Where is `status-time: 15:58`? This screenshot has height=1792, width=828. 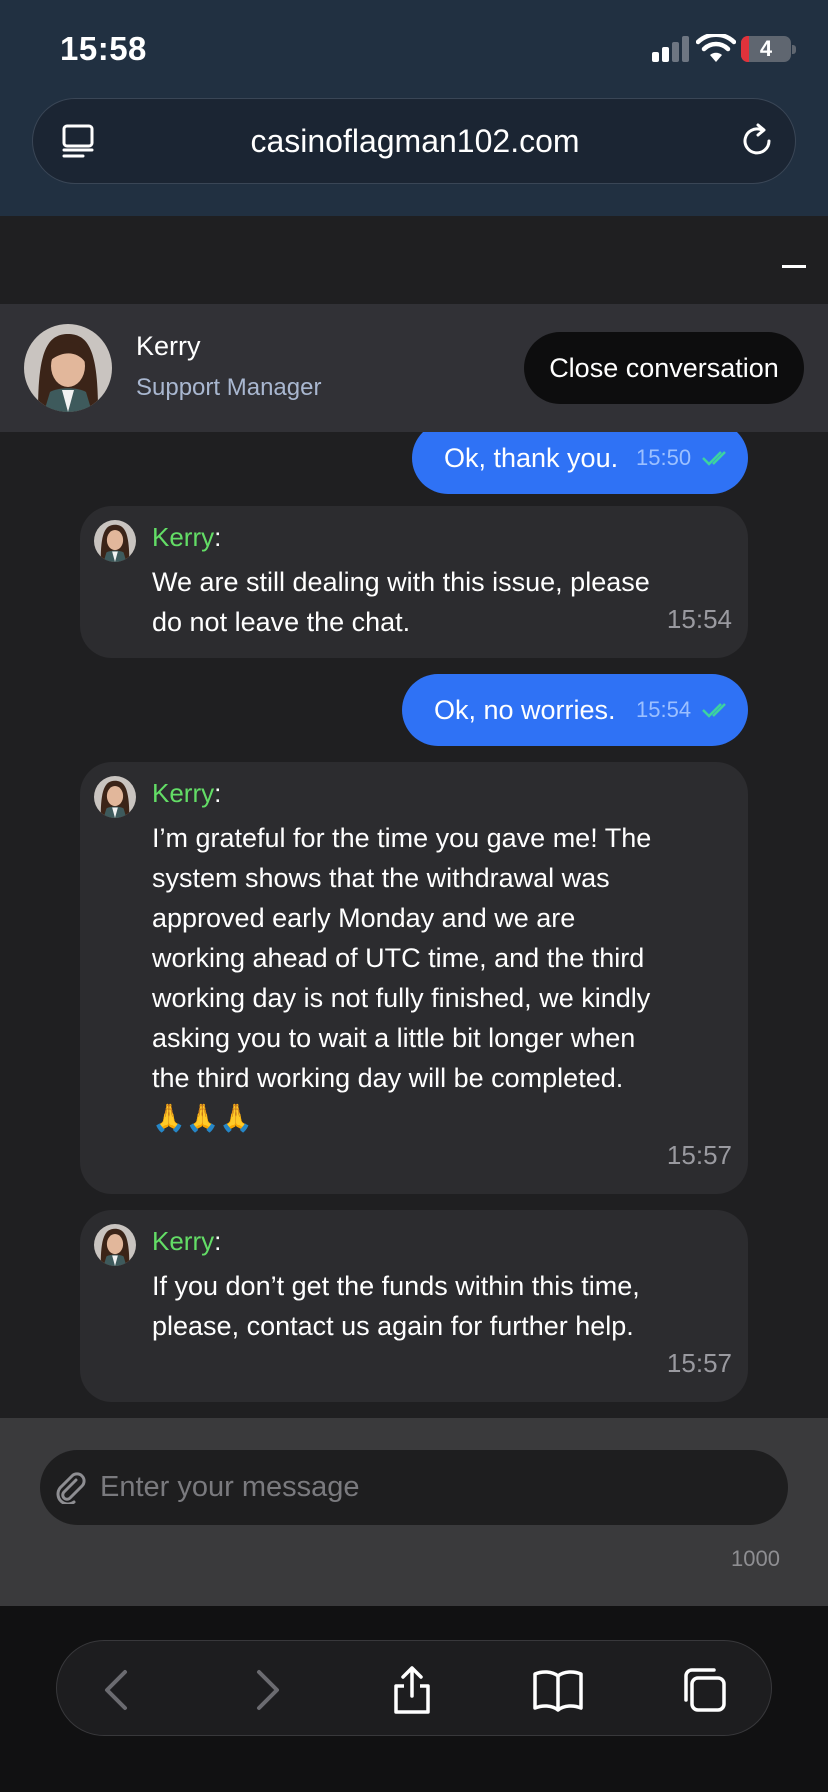
status-time: 15:58 is located at coordinates (103, 48).